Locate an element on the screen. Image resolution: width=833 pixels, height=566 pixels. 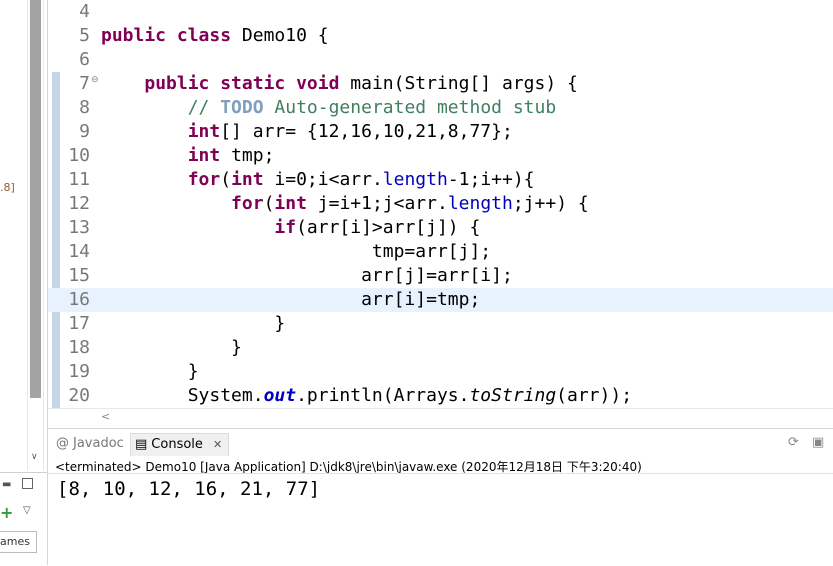
code-token: System. is located at coordinates (182, 395).